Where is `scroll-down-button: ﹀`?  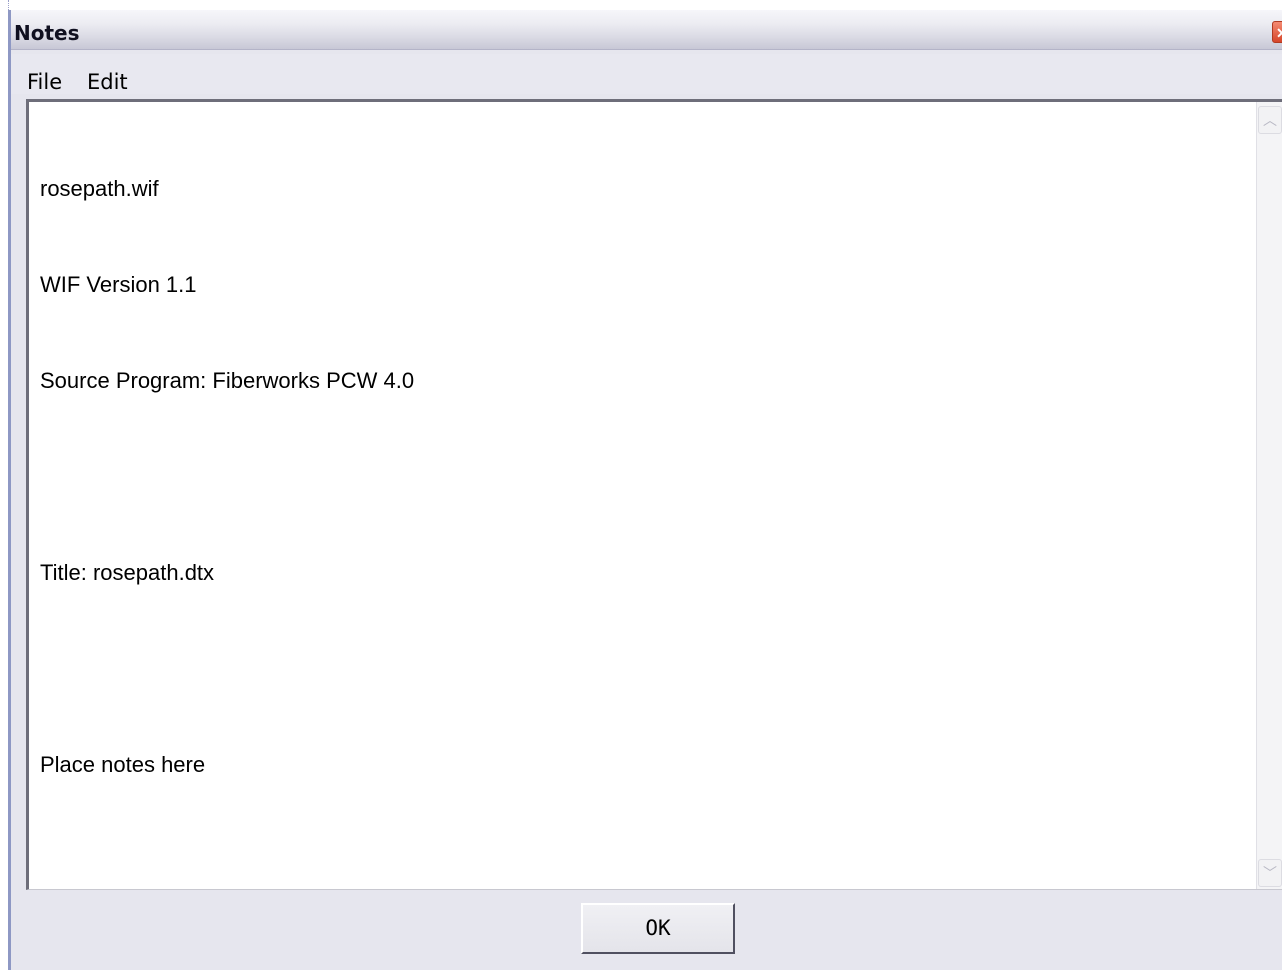
scroll-down-button: ﹀ is located at coordinates (1270, 873).